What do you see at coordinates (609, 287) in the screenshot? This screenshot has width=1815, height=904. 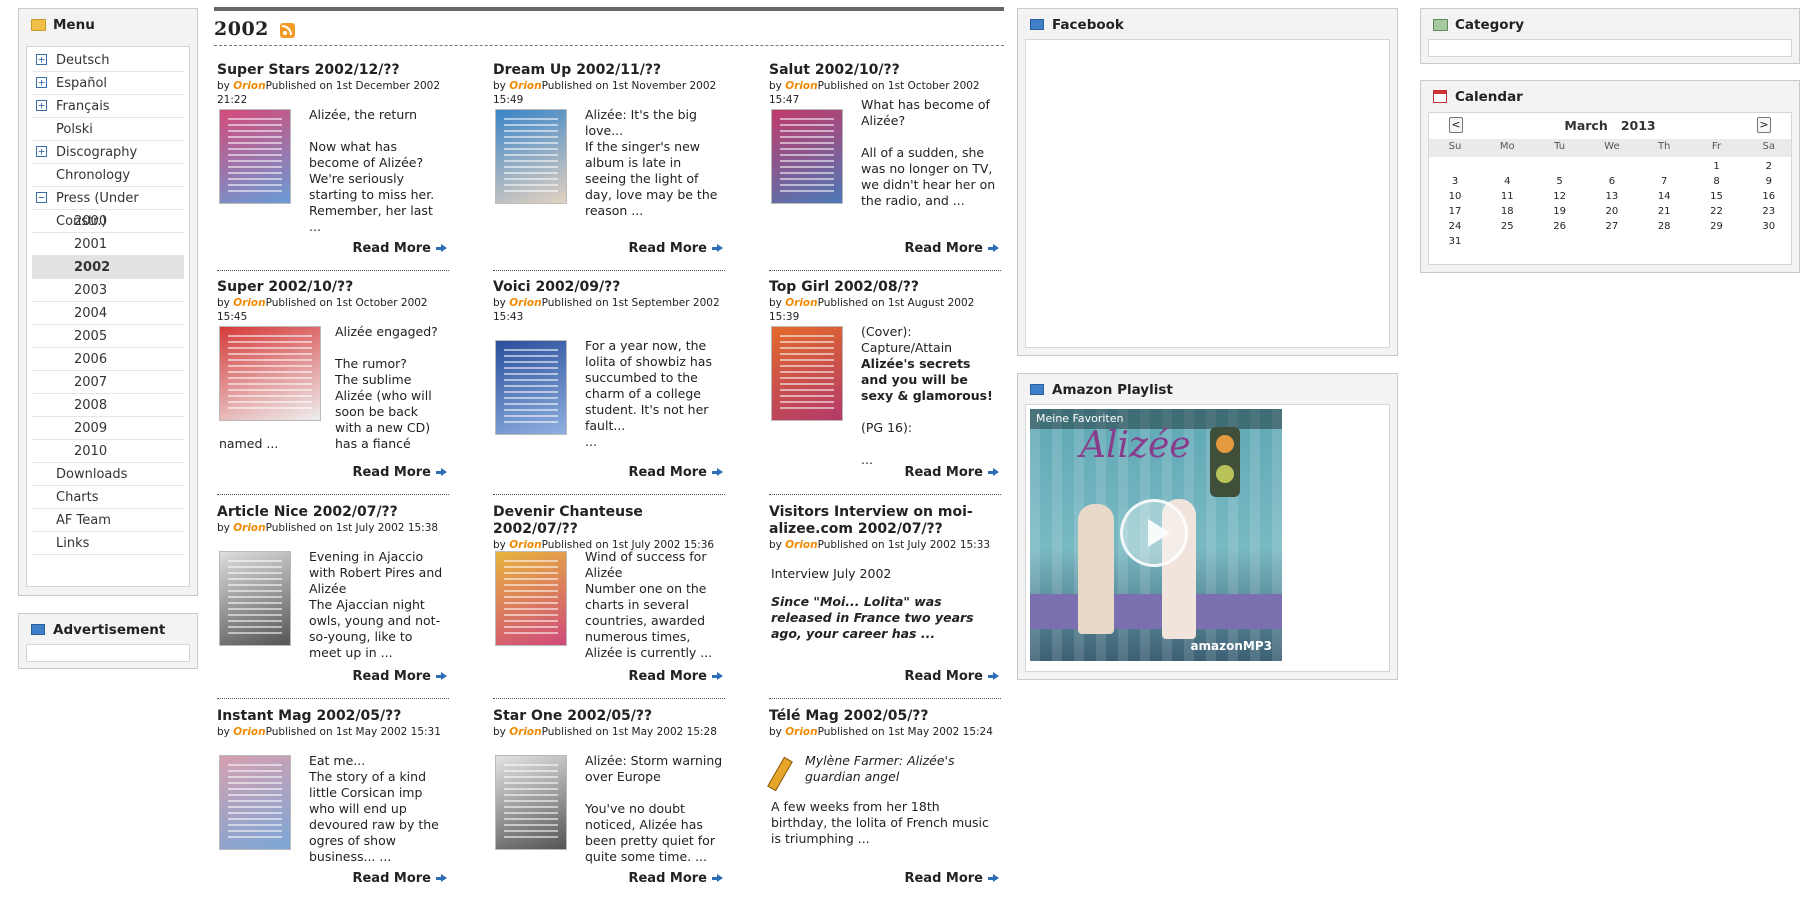 I see `article-title: Voici 2002/09/??` at bounding box center [609, 287].